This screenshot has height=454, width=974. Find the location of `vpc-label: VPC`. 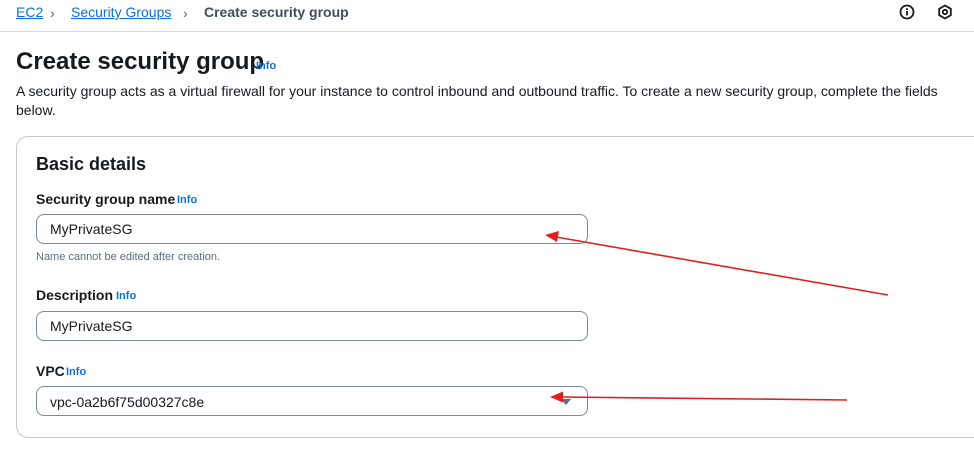

vpc-label: VPC is located at coordinates (50, 371).